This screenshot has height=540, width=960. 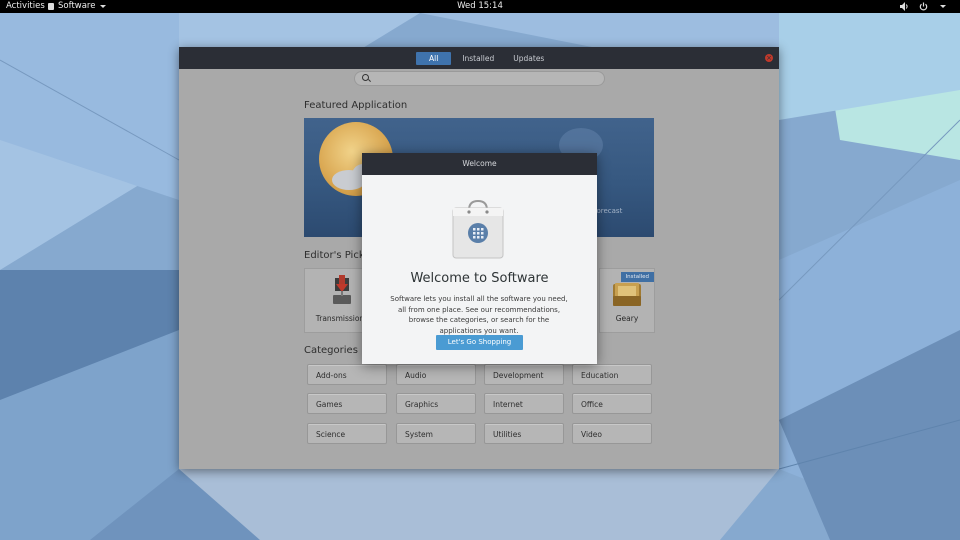 I want to click on system-status-area, so click(x=923, y=6).